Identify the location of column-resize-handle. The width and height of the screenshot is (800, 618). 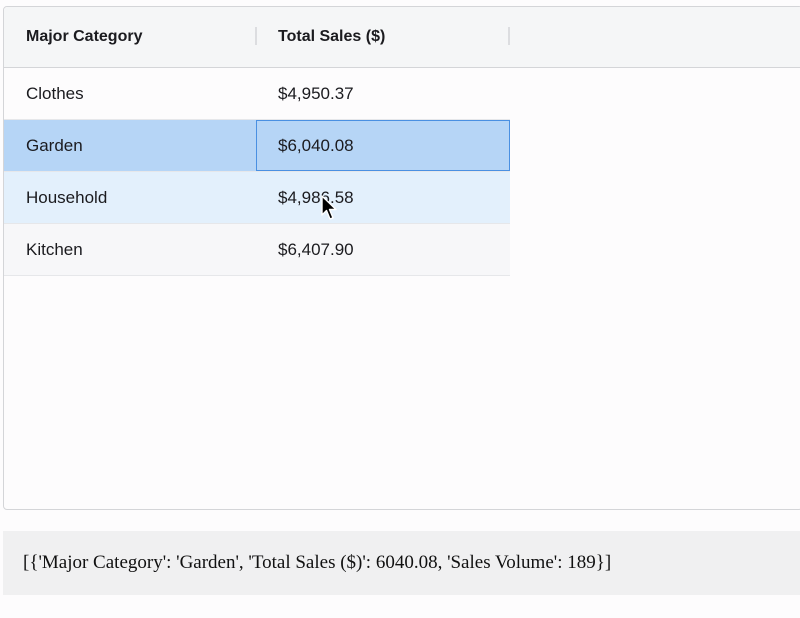
(509, 36).